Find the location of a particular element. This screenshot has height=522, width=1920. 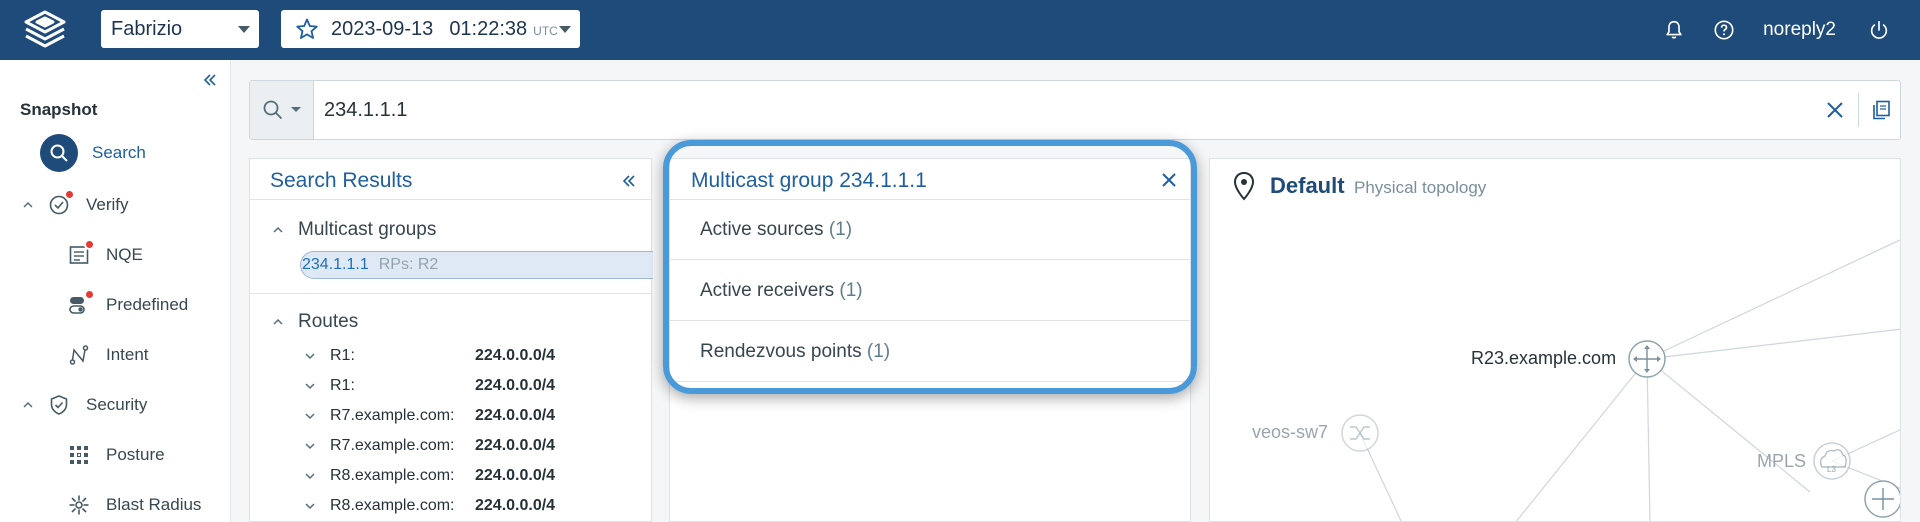

multicast-result-row: 234.1.1.1 RPs: R2 is located at coordinates (476, 265).